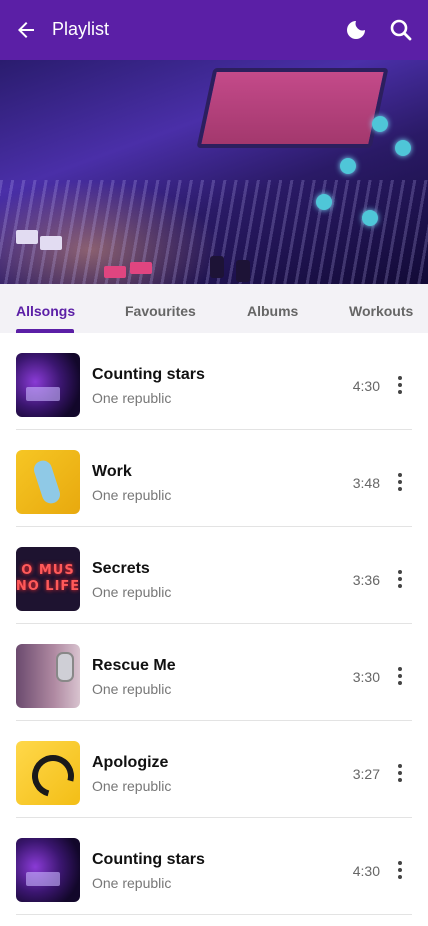  I want to click on tab-allsongs: Allsongs, so click(45, 311).